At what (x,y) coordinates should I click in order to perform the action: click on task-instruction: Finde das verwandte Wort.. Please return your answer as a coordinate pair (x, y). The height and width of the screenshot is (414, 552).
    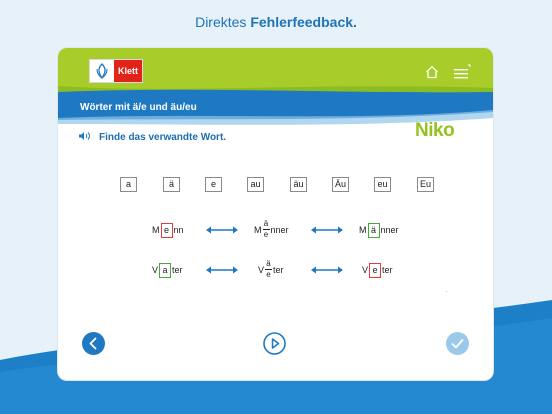
    Looking at the image, I should click on (163, 137).